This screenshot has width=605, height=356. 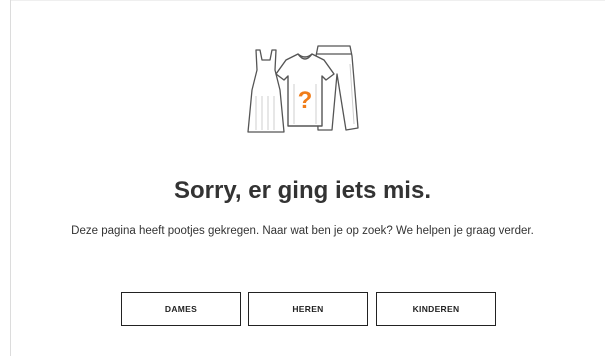 What do you see at coordinates (302, 190) in the screenshot?
I see `page-title: Sorry, er ging iets mis.` at bounding box center [302, 190].